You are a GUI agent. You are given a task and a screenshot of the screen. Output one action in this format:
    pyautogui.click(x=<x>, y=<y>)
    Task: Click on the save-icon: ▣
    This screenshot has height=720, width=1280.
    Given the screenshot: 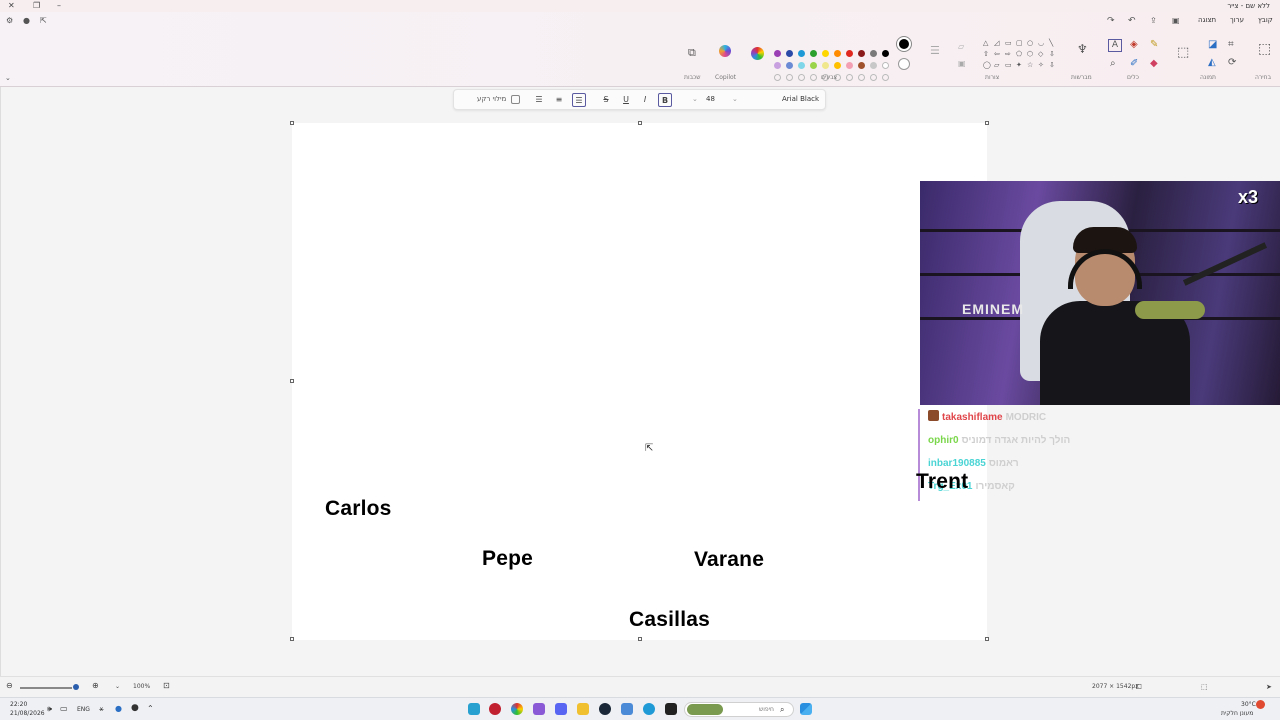 What is the action you would take?
    pyautogui.click(x=1176, y=21)
    